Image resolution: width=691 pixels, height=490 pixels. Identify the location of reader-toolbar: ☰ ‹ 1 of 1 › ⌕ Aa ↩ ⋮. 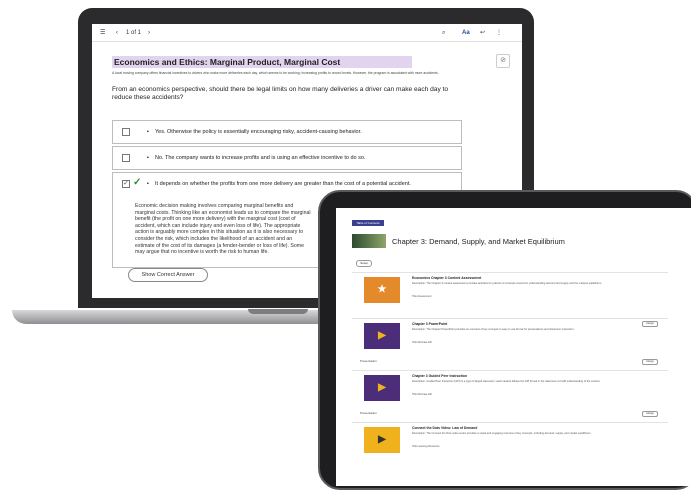
(307, 33).